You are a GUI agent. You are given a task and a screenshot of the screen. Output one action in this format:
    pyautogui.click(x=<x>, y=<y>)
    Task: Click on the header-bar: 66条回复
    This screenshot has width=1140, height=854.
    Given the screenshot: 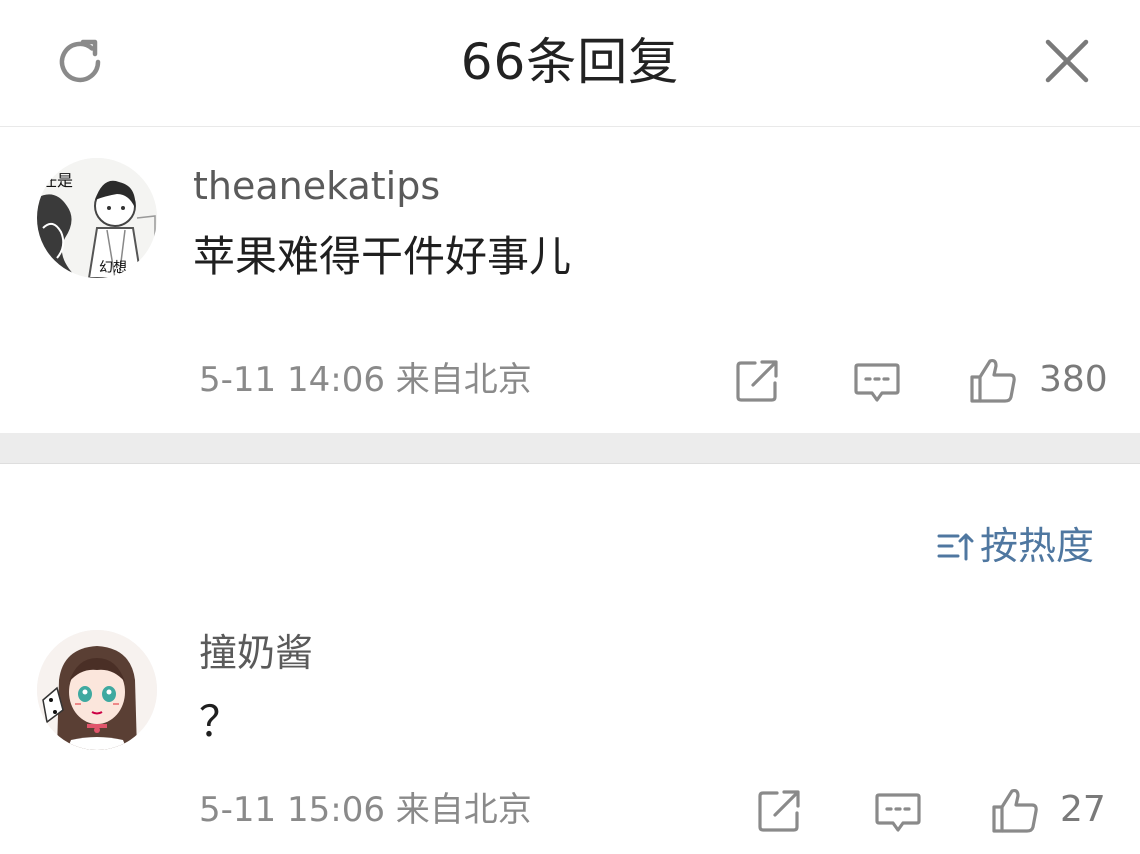 What is the action you would take?
    pyautogui.click(x=570, y=63)
    